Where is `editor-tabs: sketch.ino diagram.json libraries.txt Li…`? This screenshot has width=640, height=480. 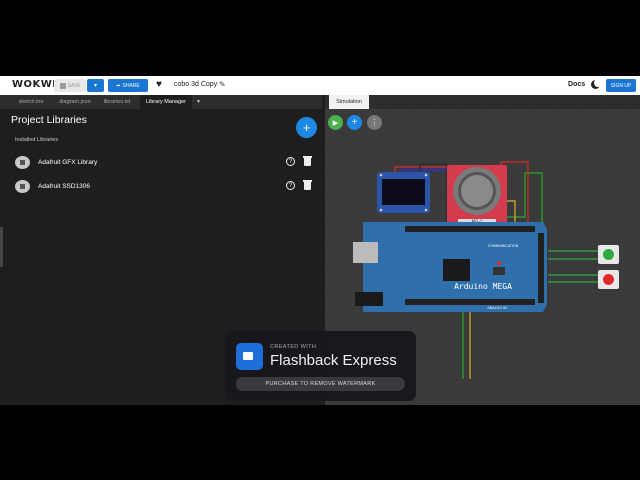
editor-tabs: sketch.ino diagram.json libraries.txt Li… is located at coordinates (161, 102).